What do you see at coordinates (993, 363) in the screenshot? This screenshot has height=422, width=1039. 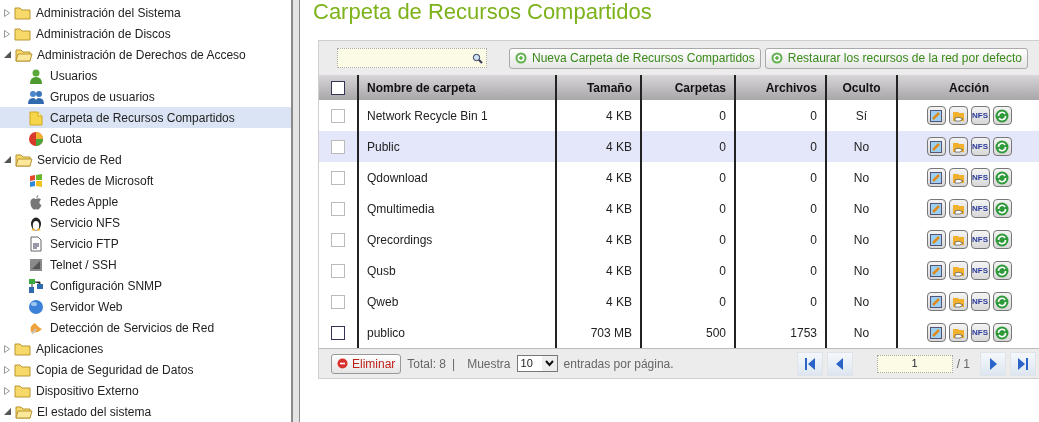 I see `next-page-button` at bounding box center [993, 363].